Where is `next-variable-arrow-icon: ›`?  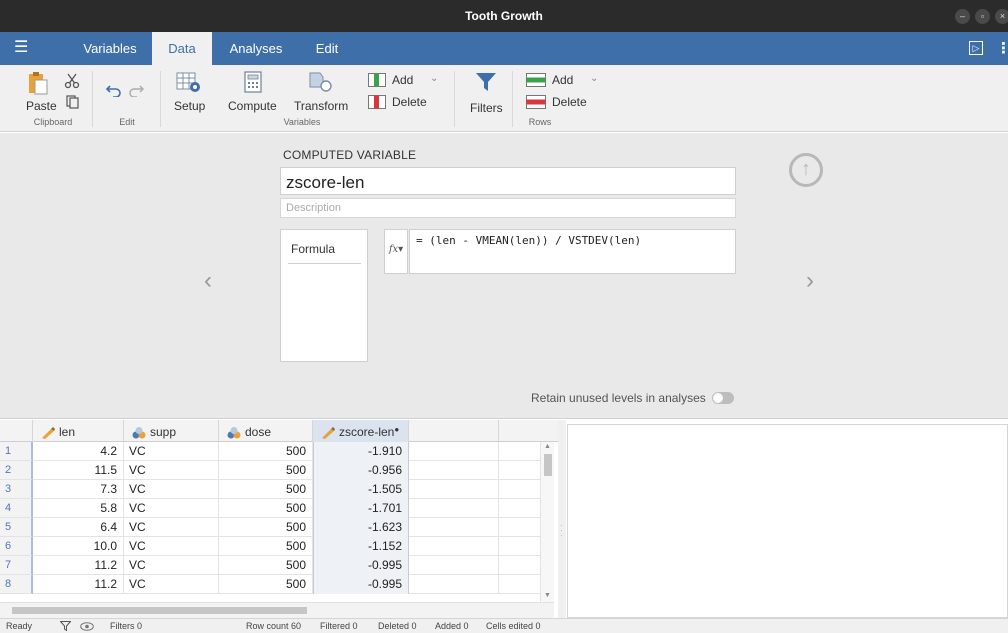
next-variable-arrow-icon: › is located at coordinates (810, 281).